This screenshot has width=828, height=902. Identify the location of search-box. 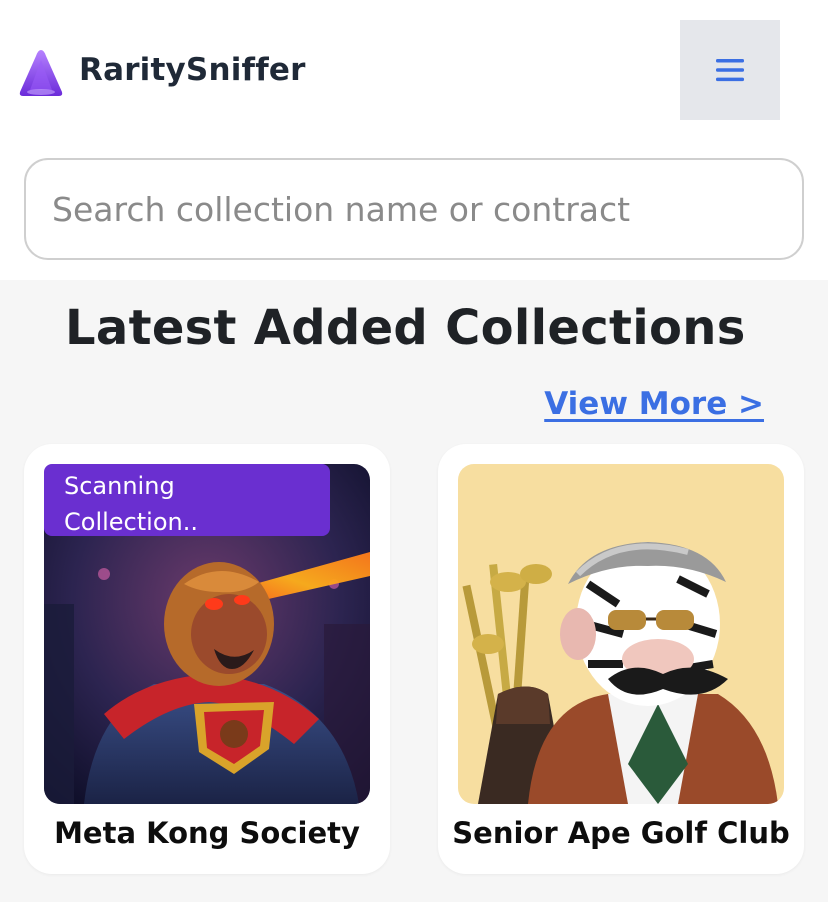
(414, 209).